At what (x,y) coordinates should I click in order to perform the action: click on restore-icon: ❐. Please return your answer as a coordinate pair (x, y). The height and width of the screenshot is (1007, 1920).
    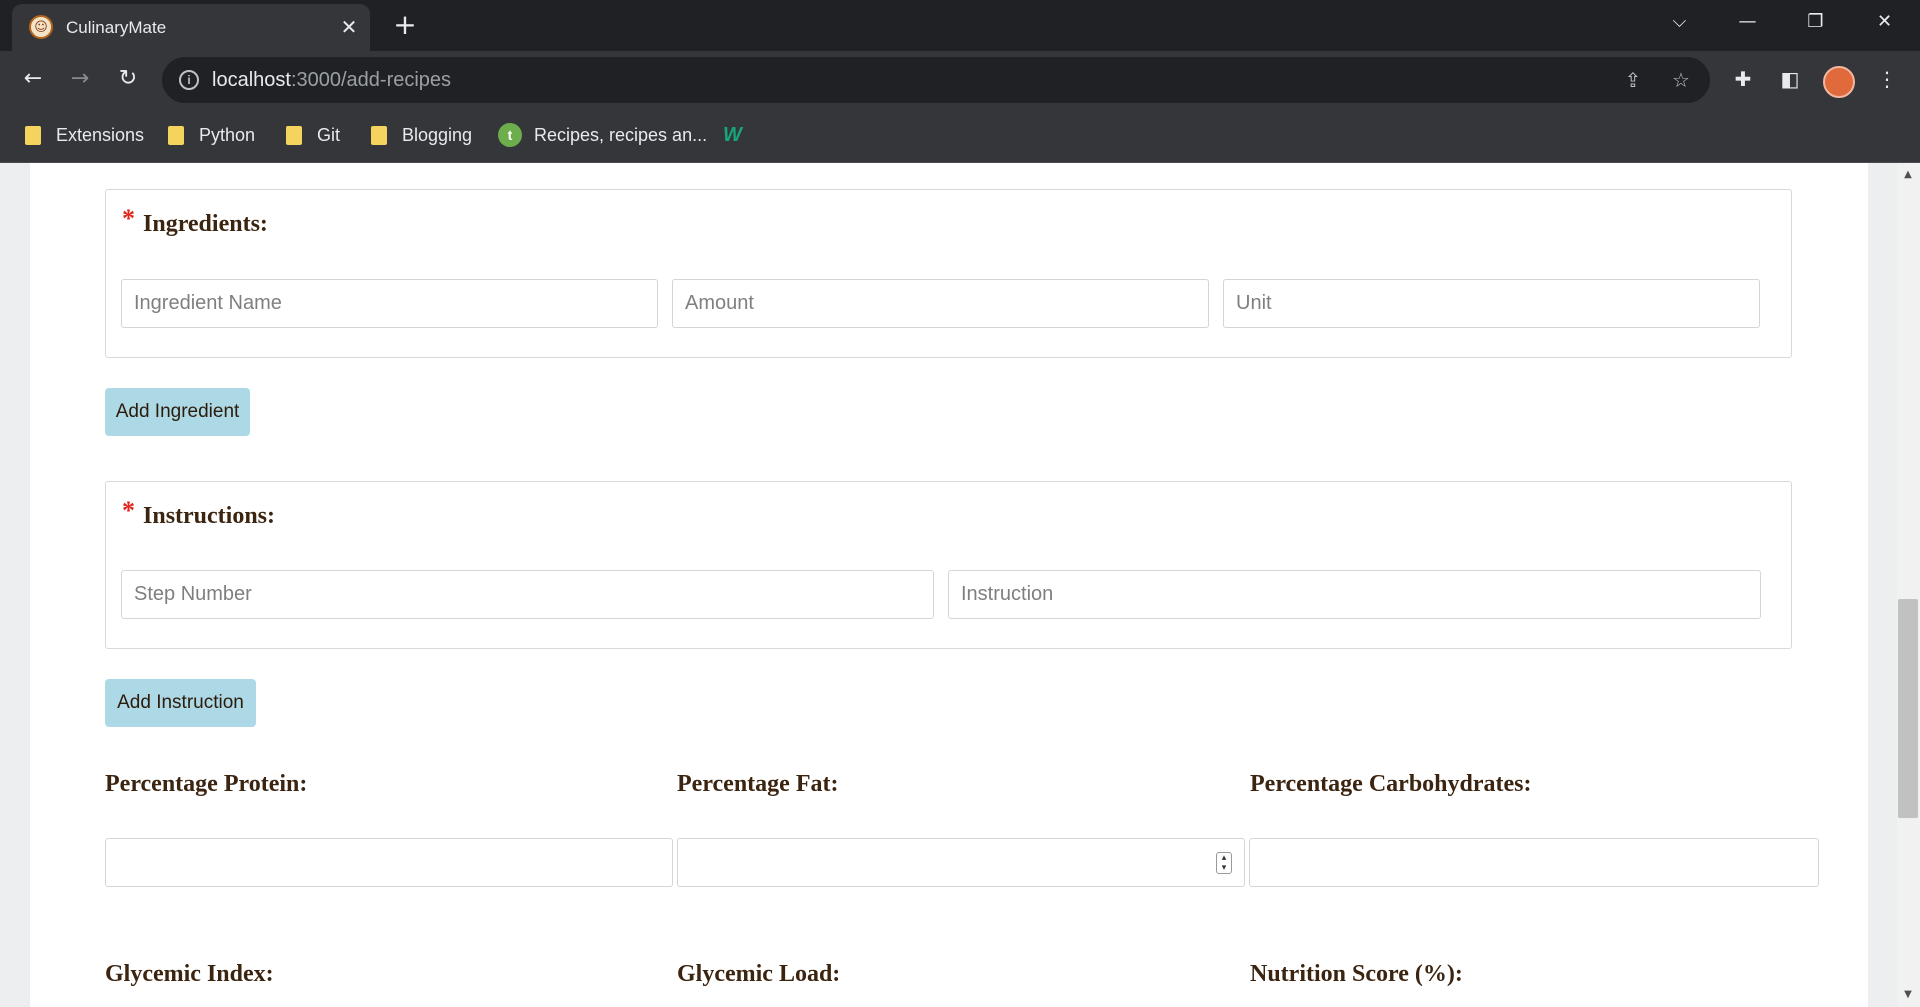
    Looking at the image, I should click on (1815, 22).